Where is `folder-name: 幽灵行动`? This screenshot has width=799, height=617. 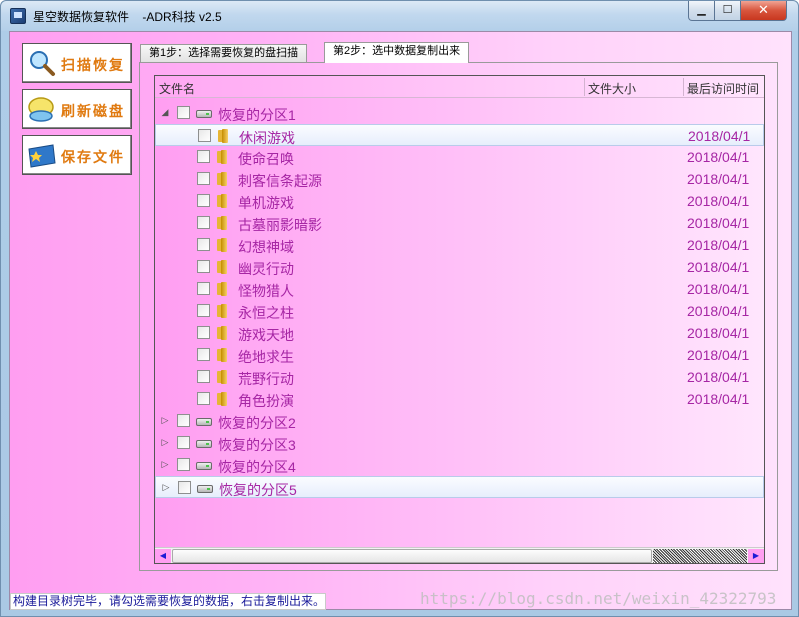
folder-name: 幽灵行动 is located at coordinates (266, 269).